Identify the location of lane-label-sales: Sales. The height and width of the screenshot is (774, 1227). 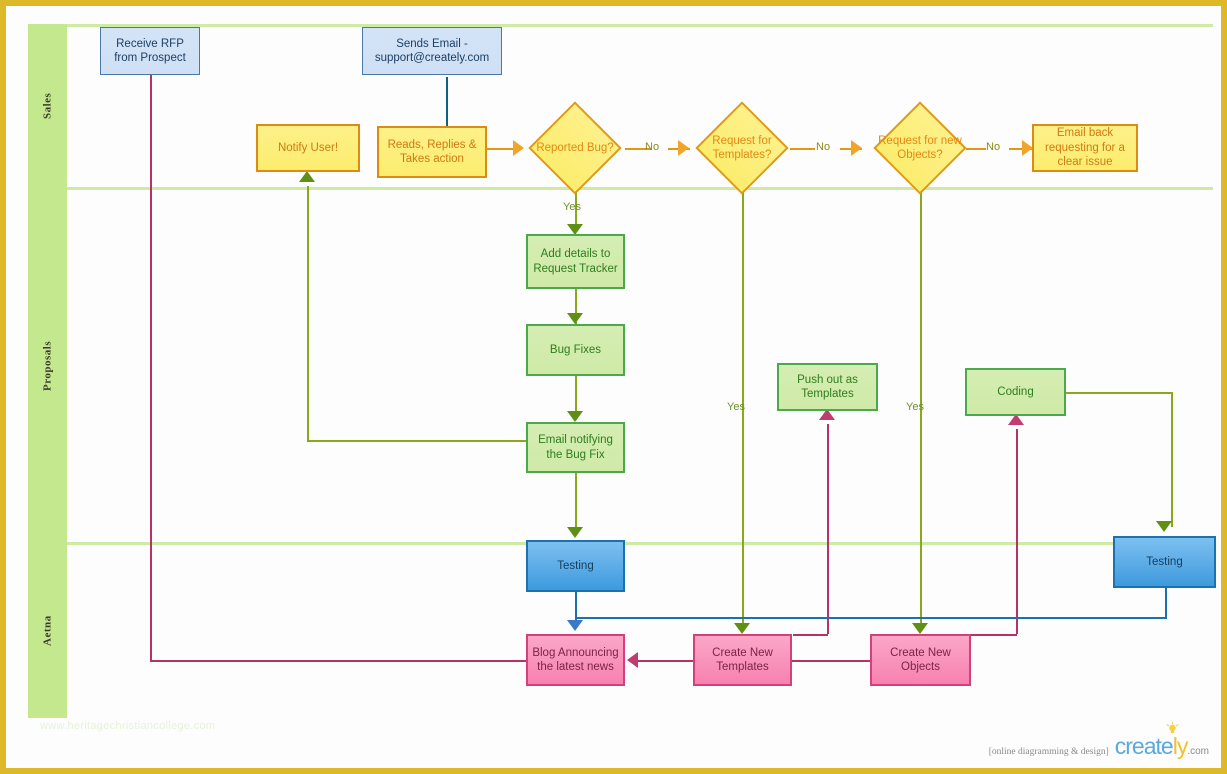
(47, 106).